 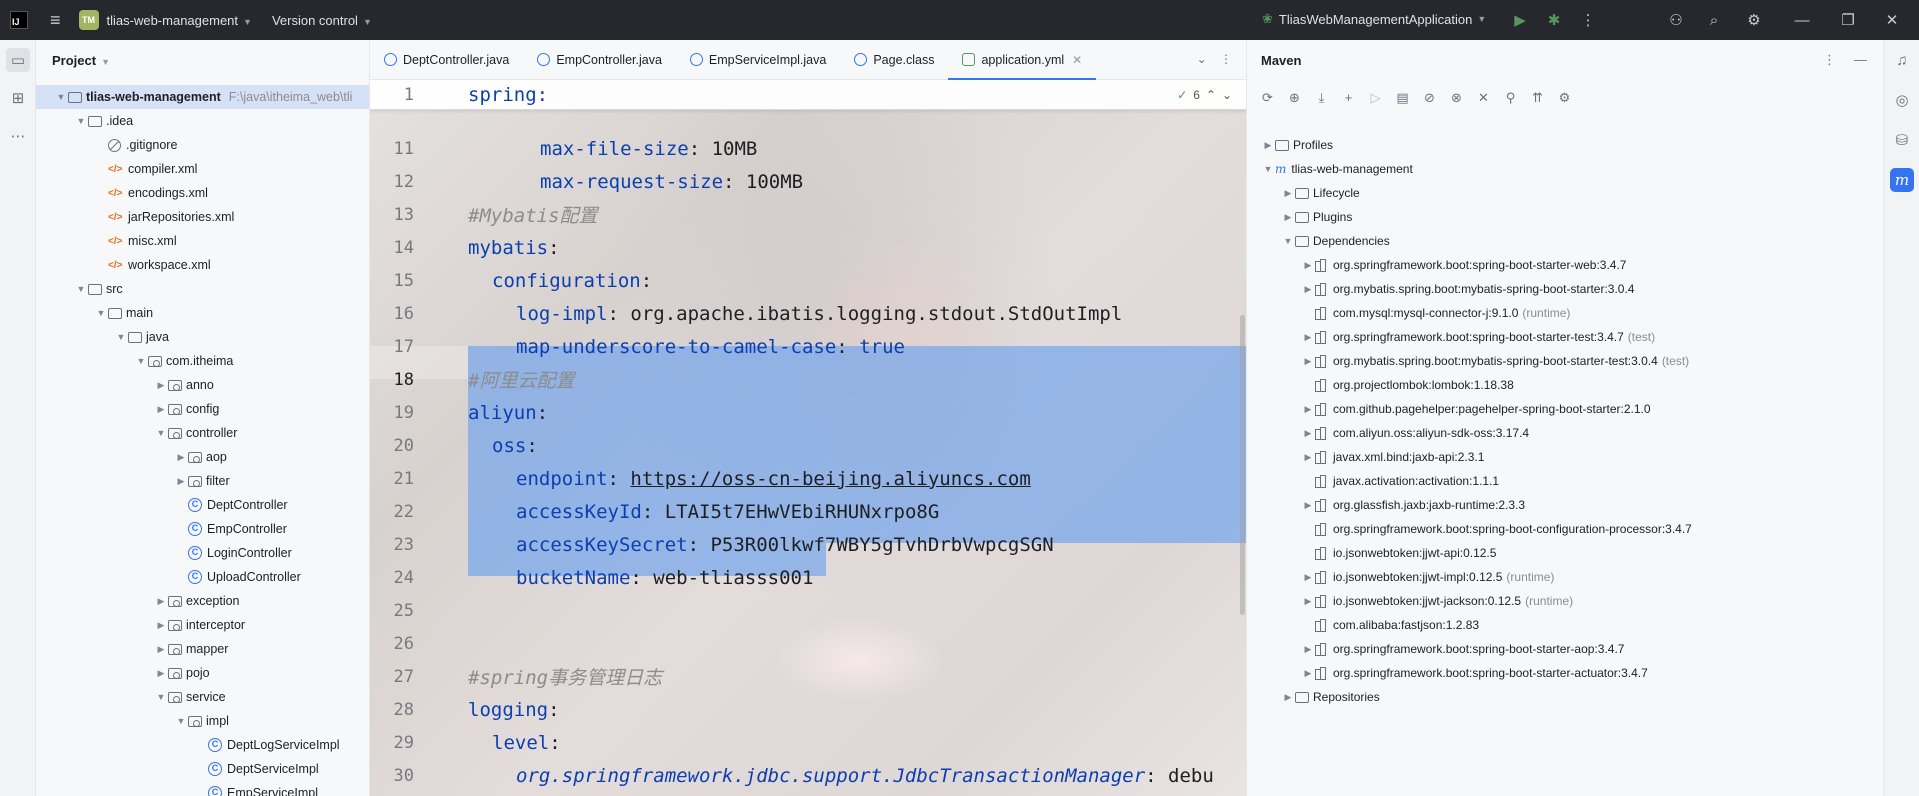 I want to click on editor-tab: DeptController.java, so click(x=446, y=60).